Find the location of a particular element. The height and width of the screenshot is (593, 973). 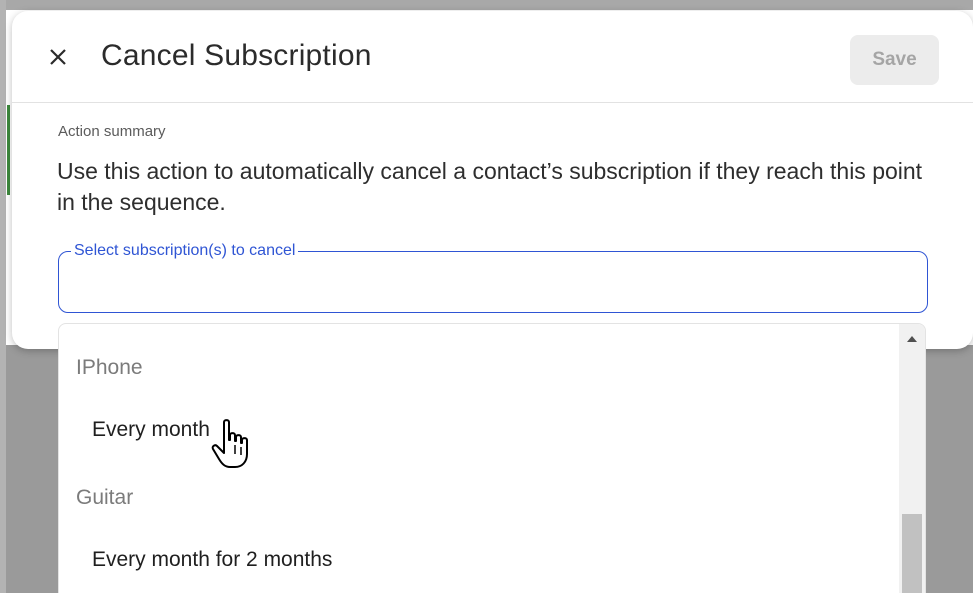

hand-pointer-cursor-icon is located at coordinates (229, 443).